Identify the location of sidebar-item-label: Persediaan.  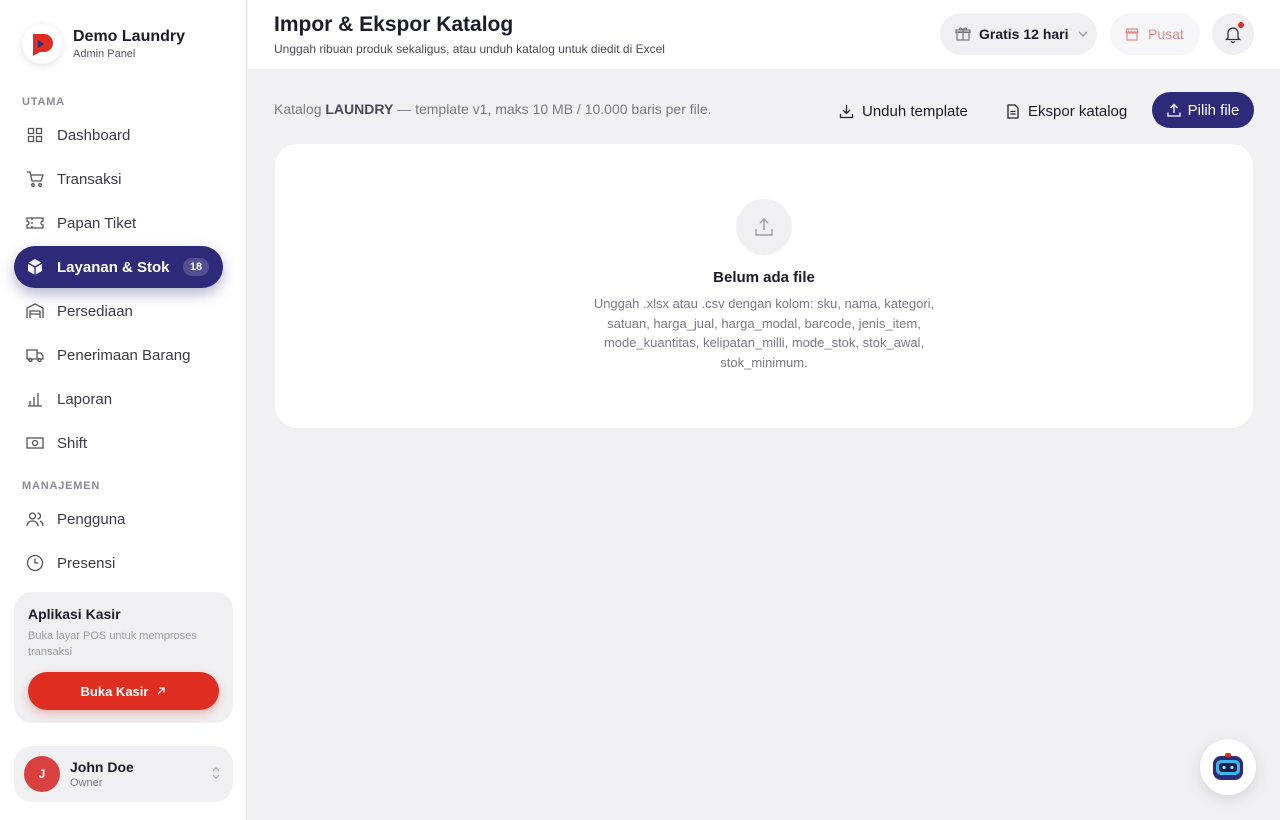
(95, 311).